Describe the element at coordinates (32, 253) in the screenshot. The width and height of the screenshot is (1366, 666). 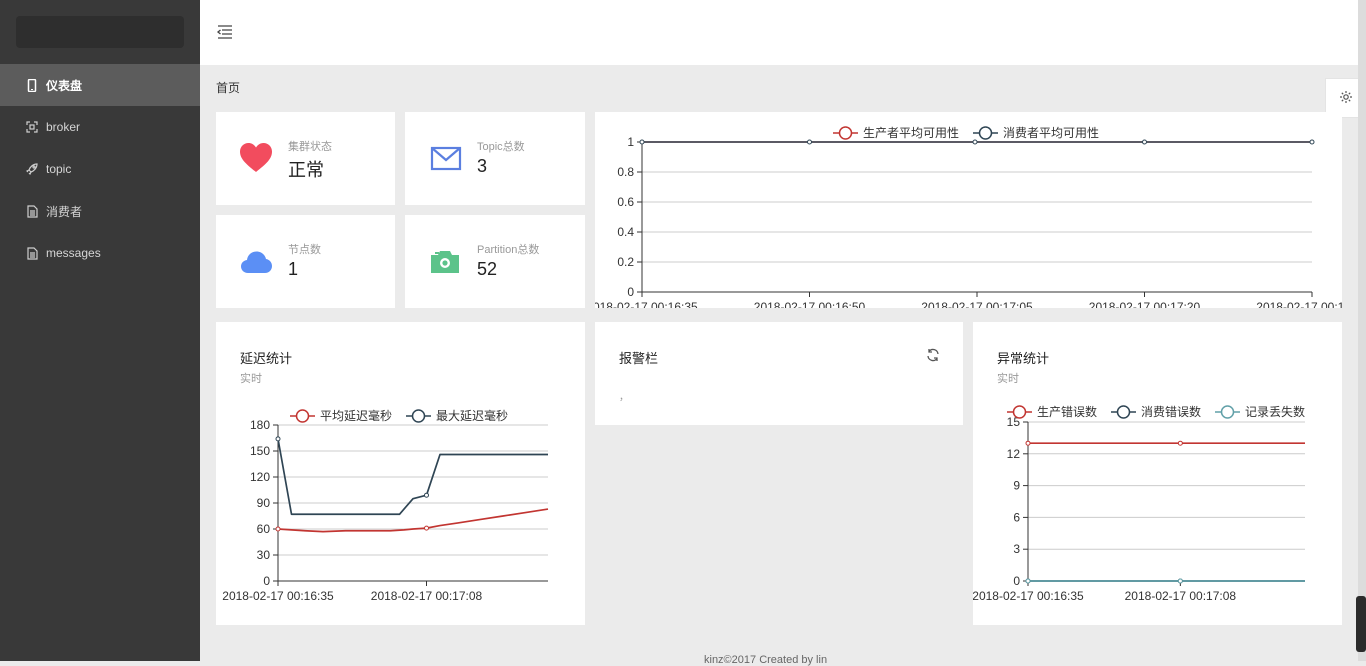
I see `document-icon` at that location.